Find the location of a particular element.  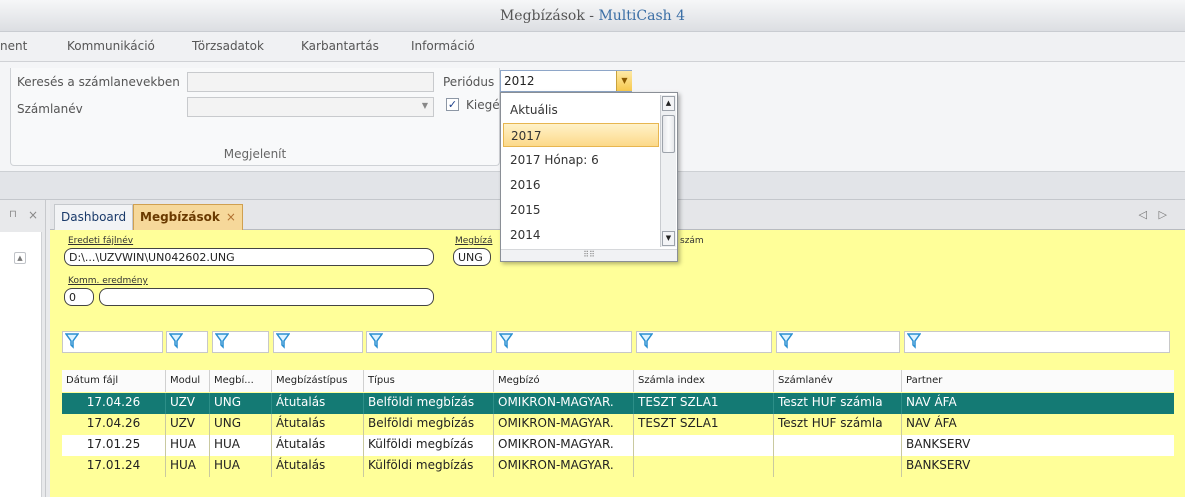

account-name-select: ▼ is located at coordinates (310, 107).